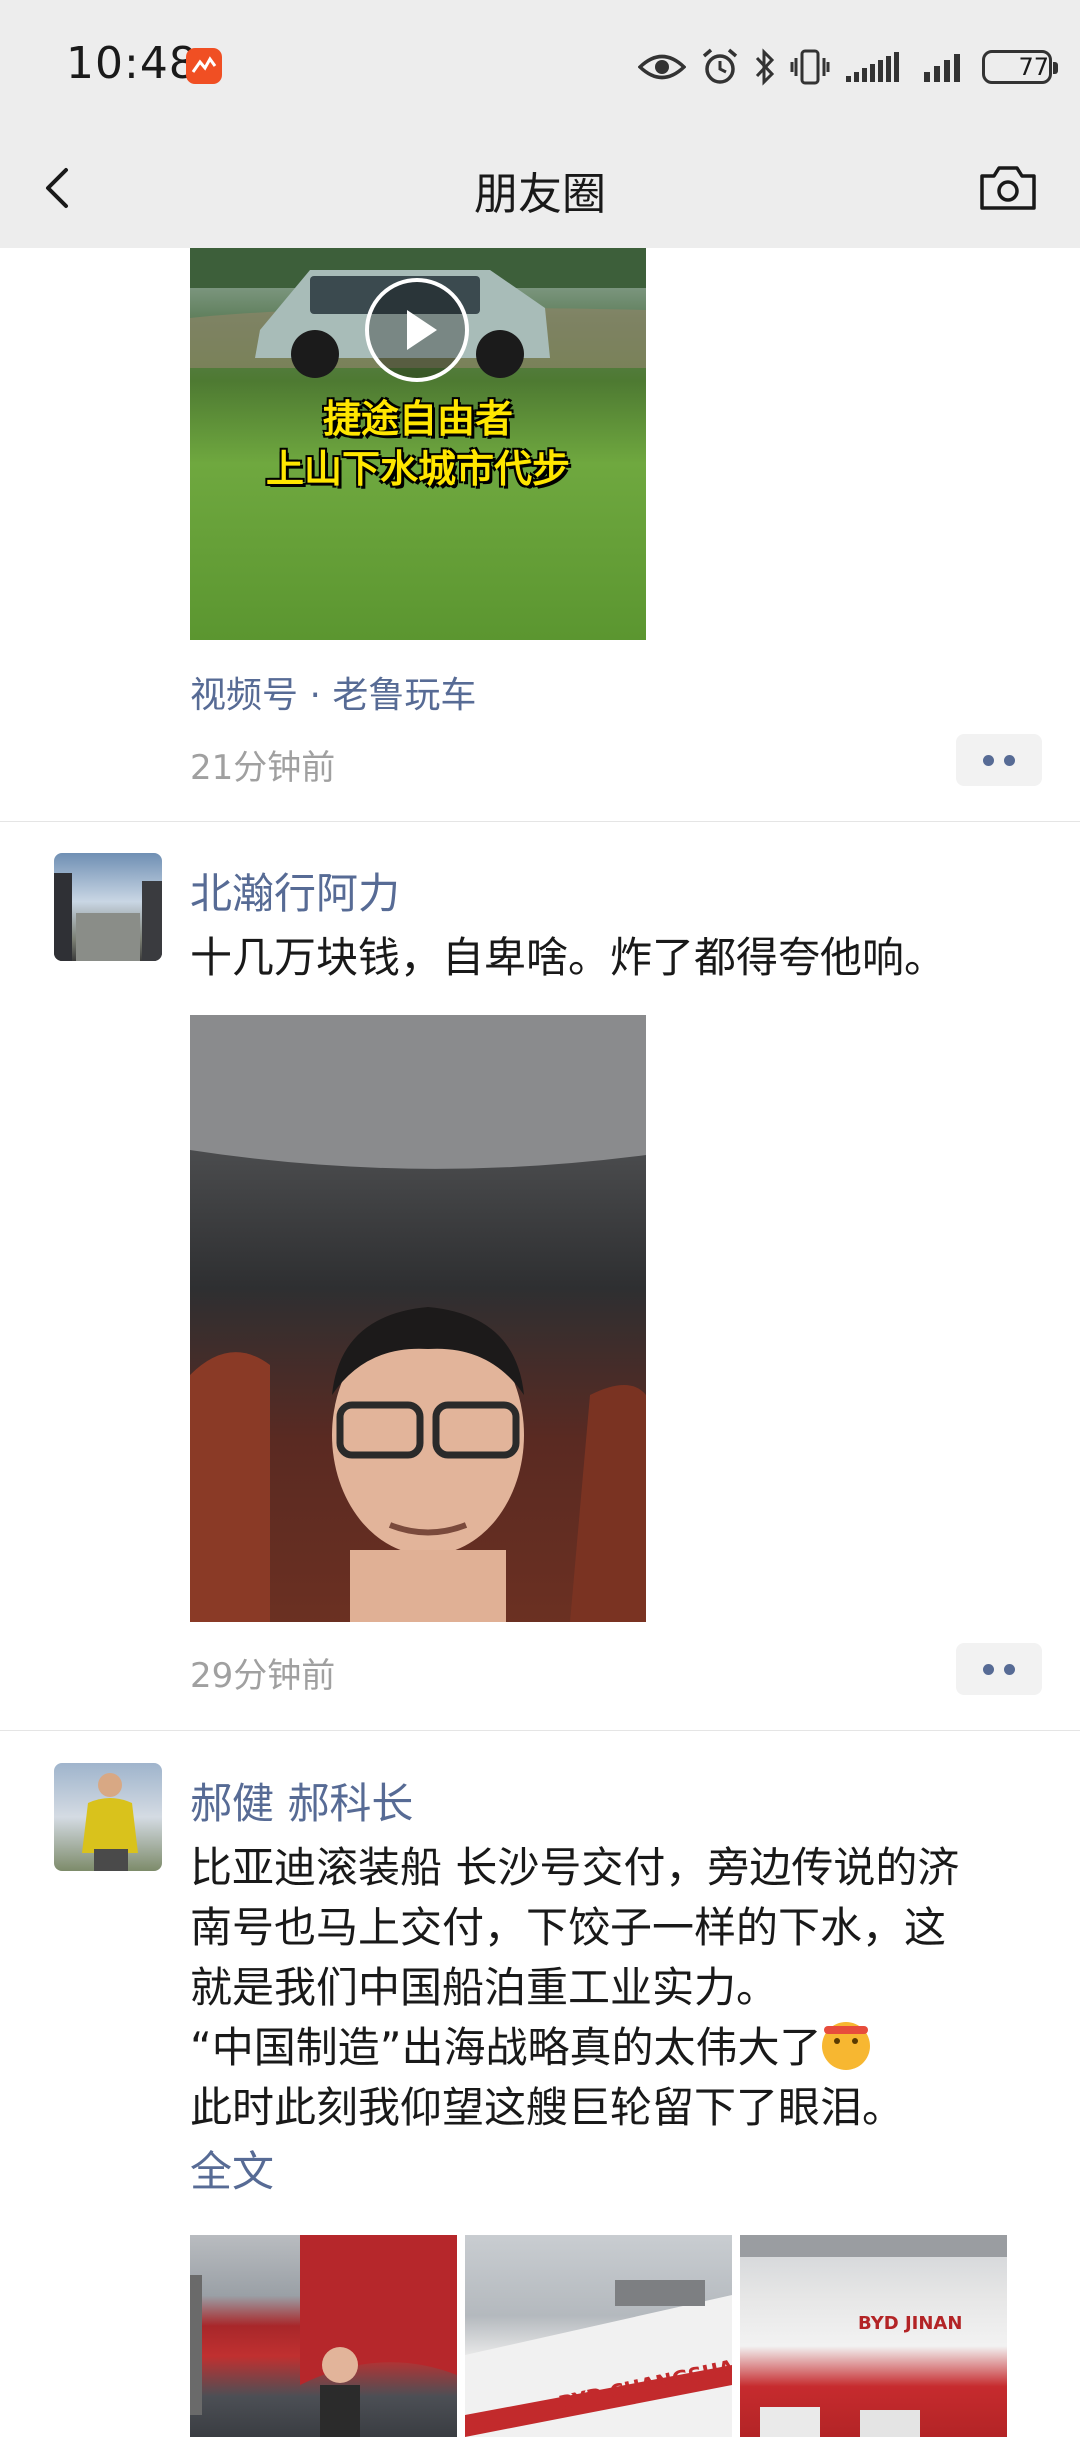 This screenshot has height=2437, width=1080. I want to click on post-text: 十几万块钱，自卑啥。炸了都得夸他响。, so click(568, 957).